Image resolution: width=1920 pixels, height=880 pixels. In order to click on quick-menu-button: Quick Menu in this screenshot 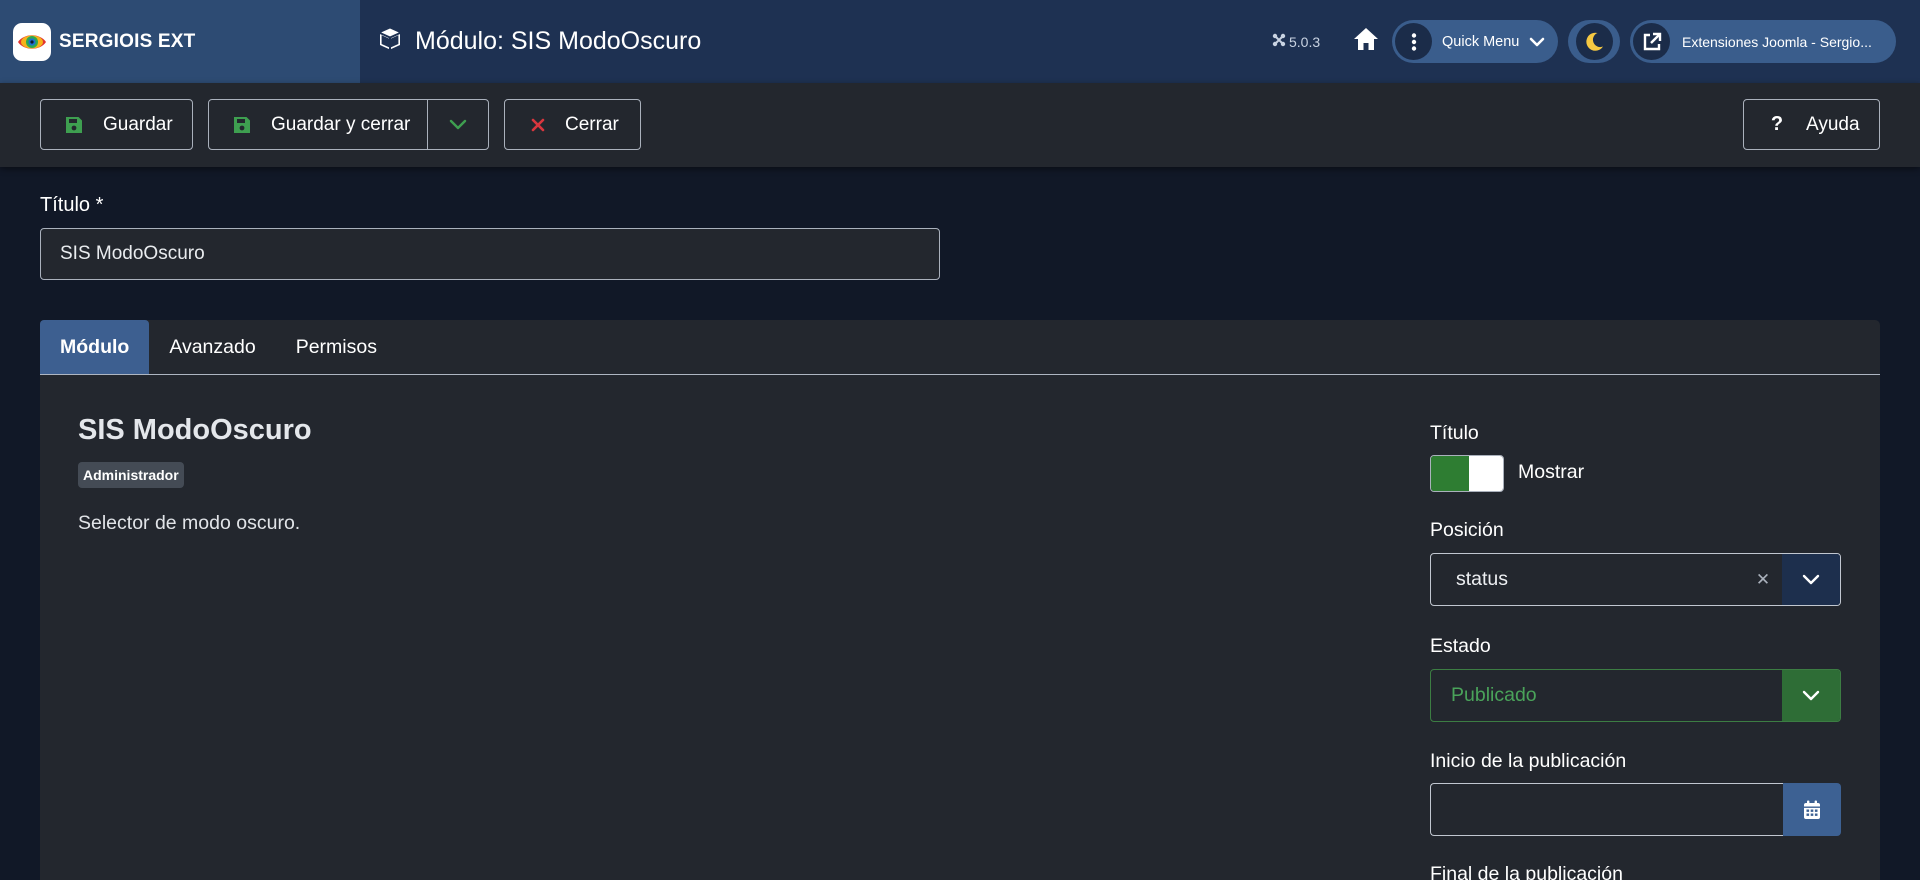, I will do `click(1475, 41)`.